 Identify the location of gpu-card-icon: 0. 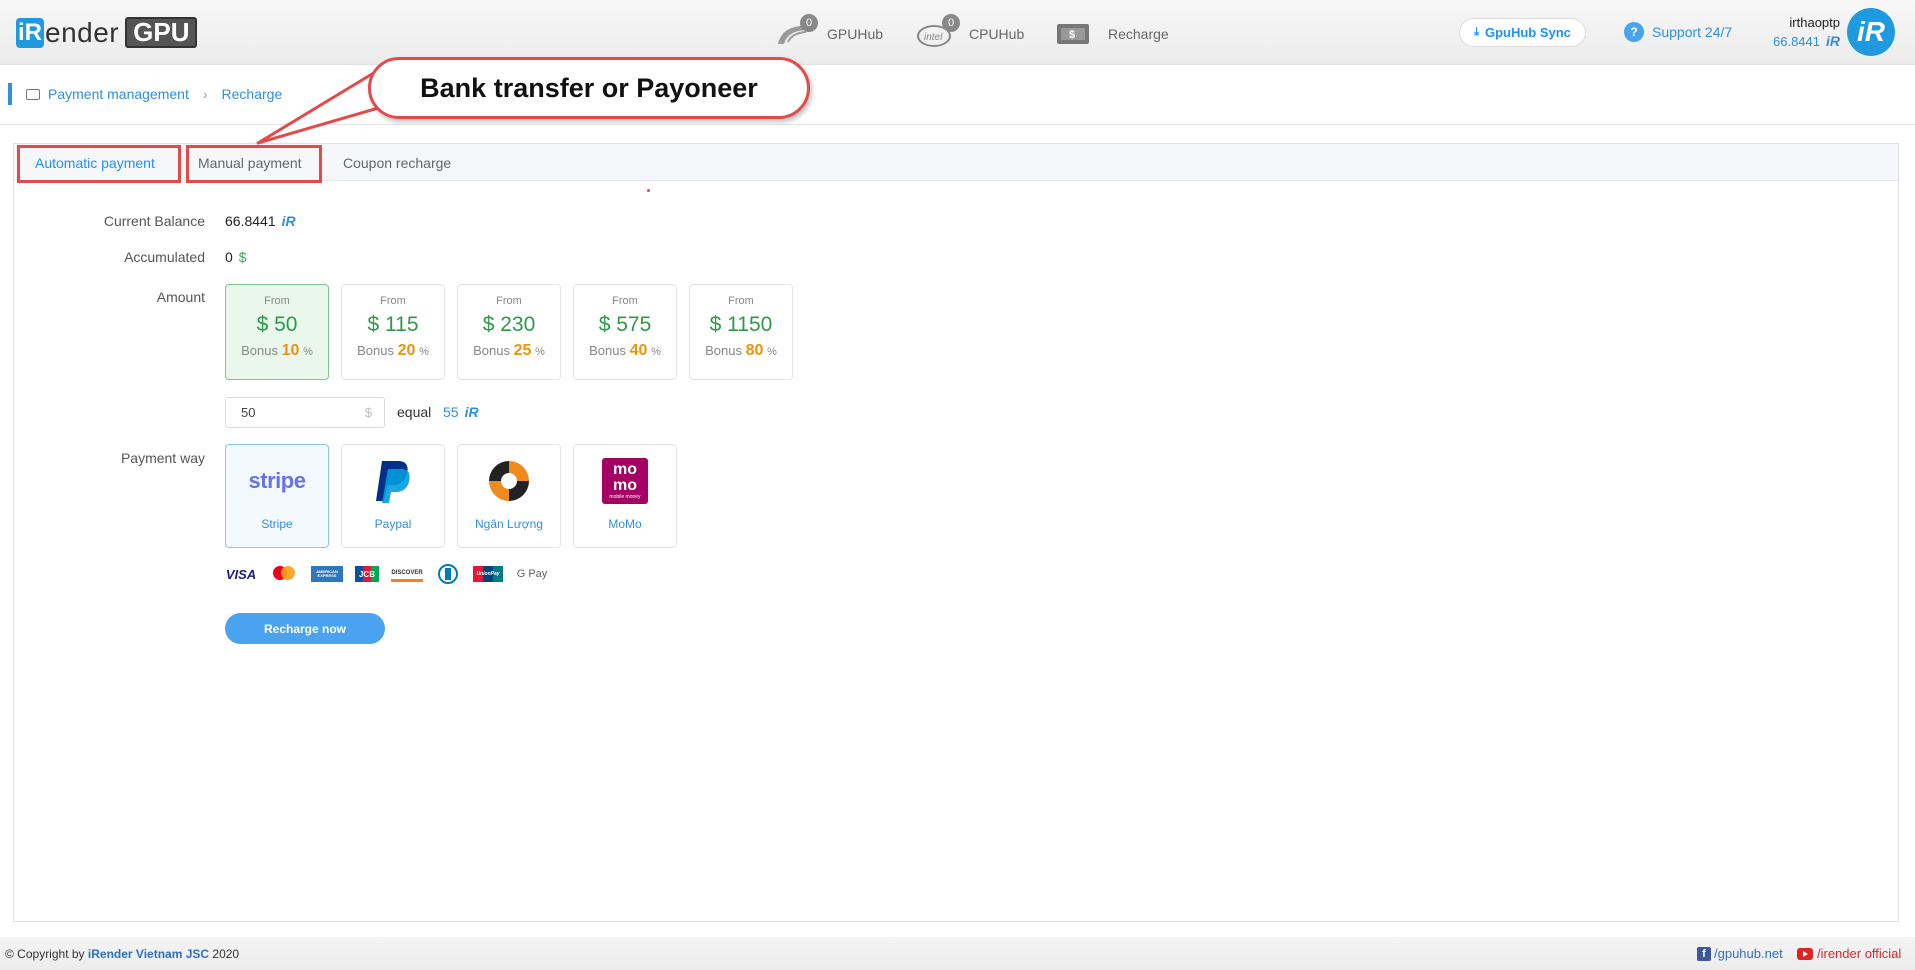
(796, 31).